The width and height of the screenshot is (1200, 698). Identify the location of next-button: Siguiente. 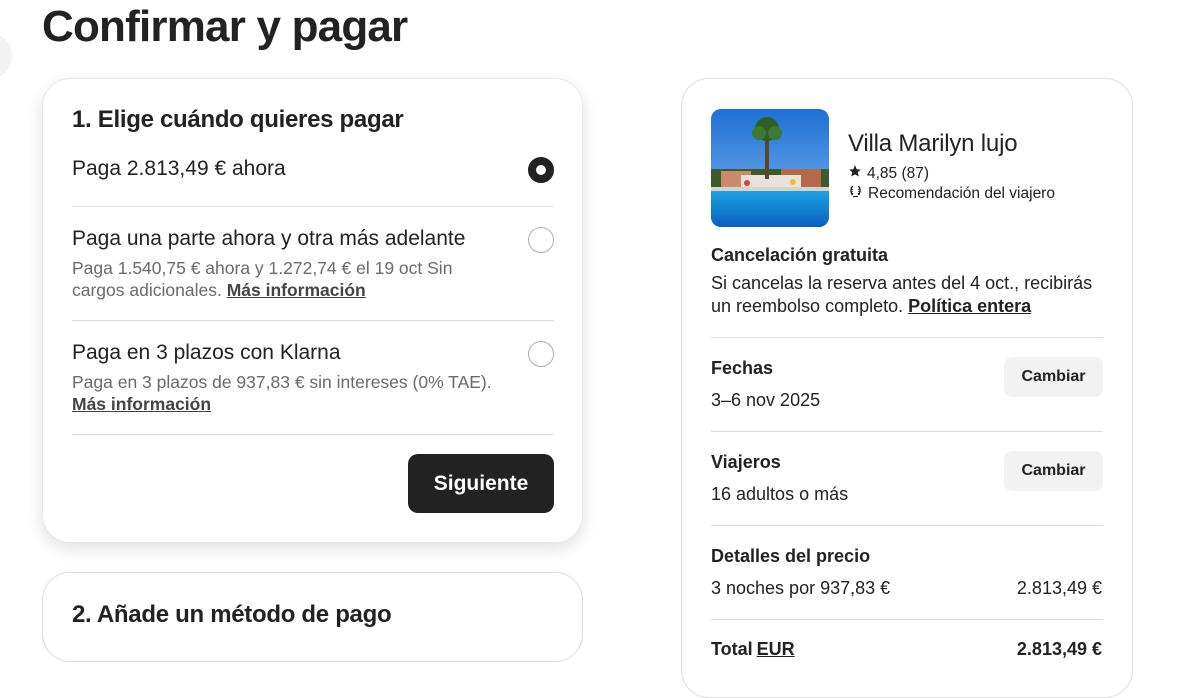
(481, 483).